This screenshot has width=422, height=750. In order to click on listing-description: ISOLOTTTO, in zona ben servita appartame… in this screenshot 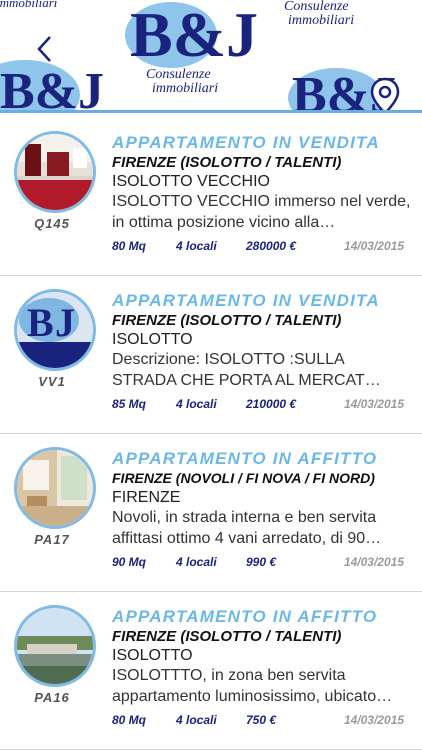, I will do `click(252, 686)`.